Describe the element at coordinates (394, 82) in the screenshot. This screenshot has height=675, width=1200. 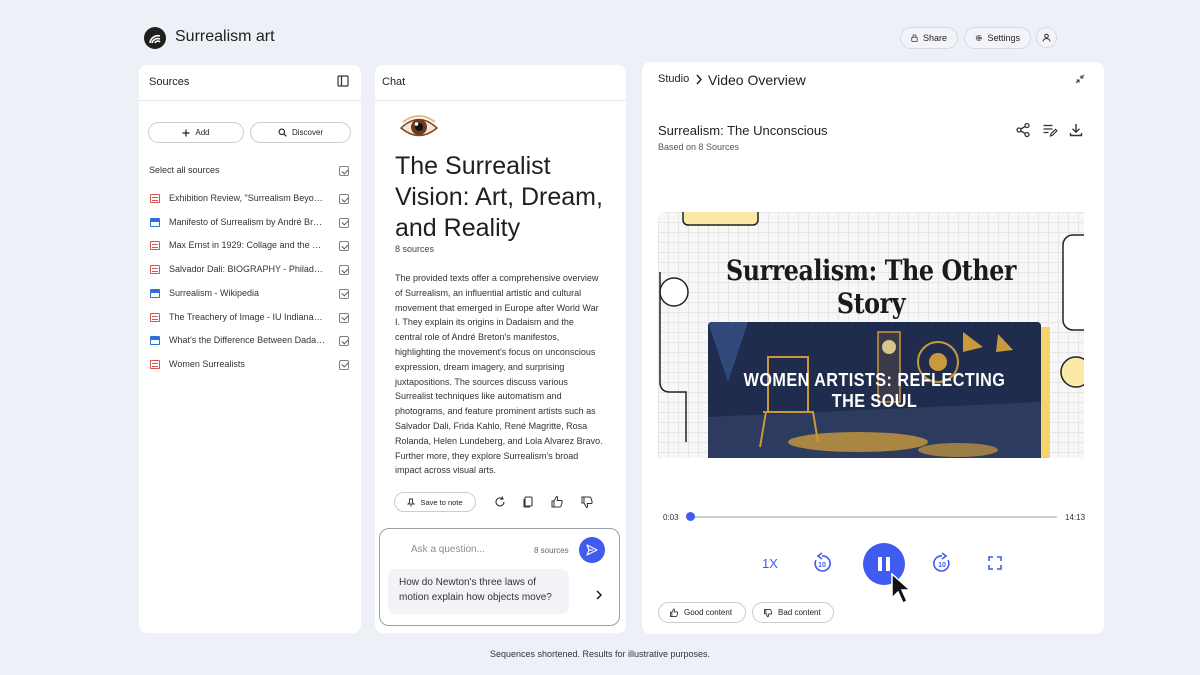
I see `chat-title: Chat` at that location.